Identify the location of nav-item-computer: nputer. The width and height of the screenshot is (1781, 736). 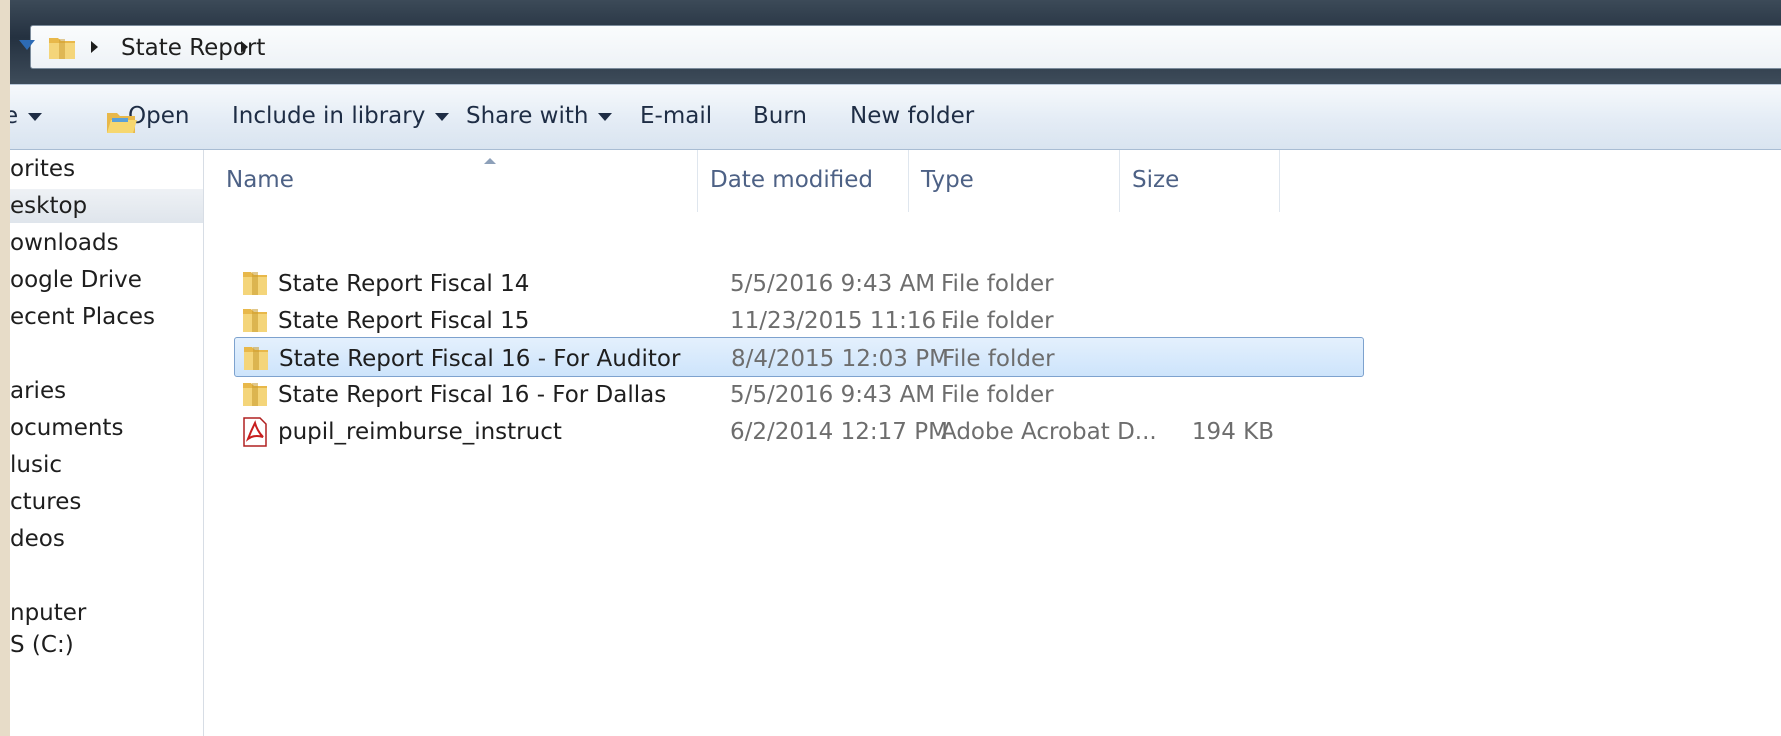
(106, 613).